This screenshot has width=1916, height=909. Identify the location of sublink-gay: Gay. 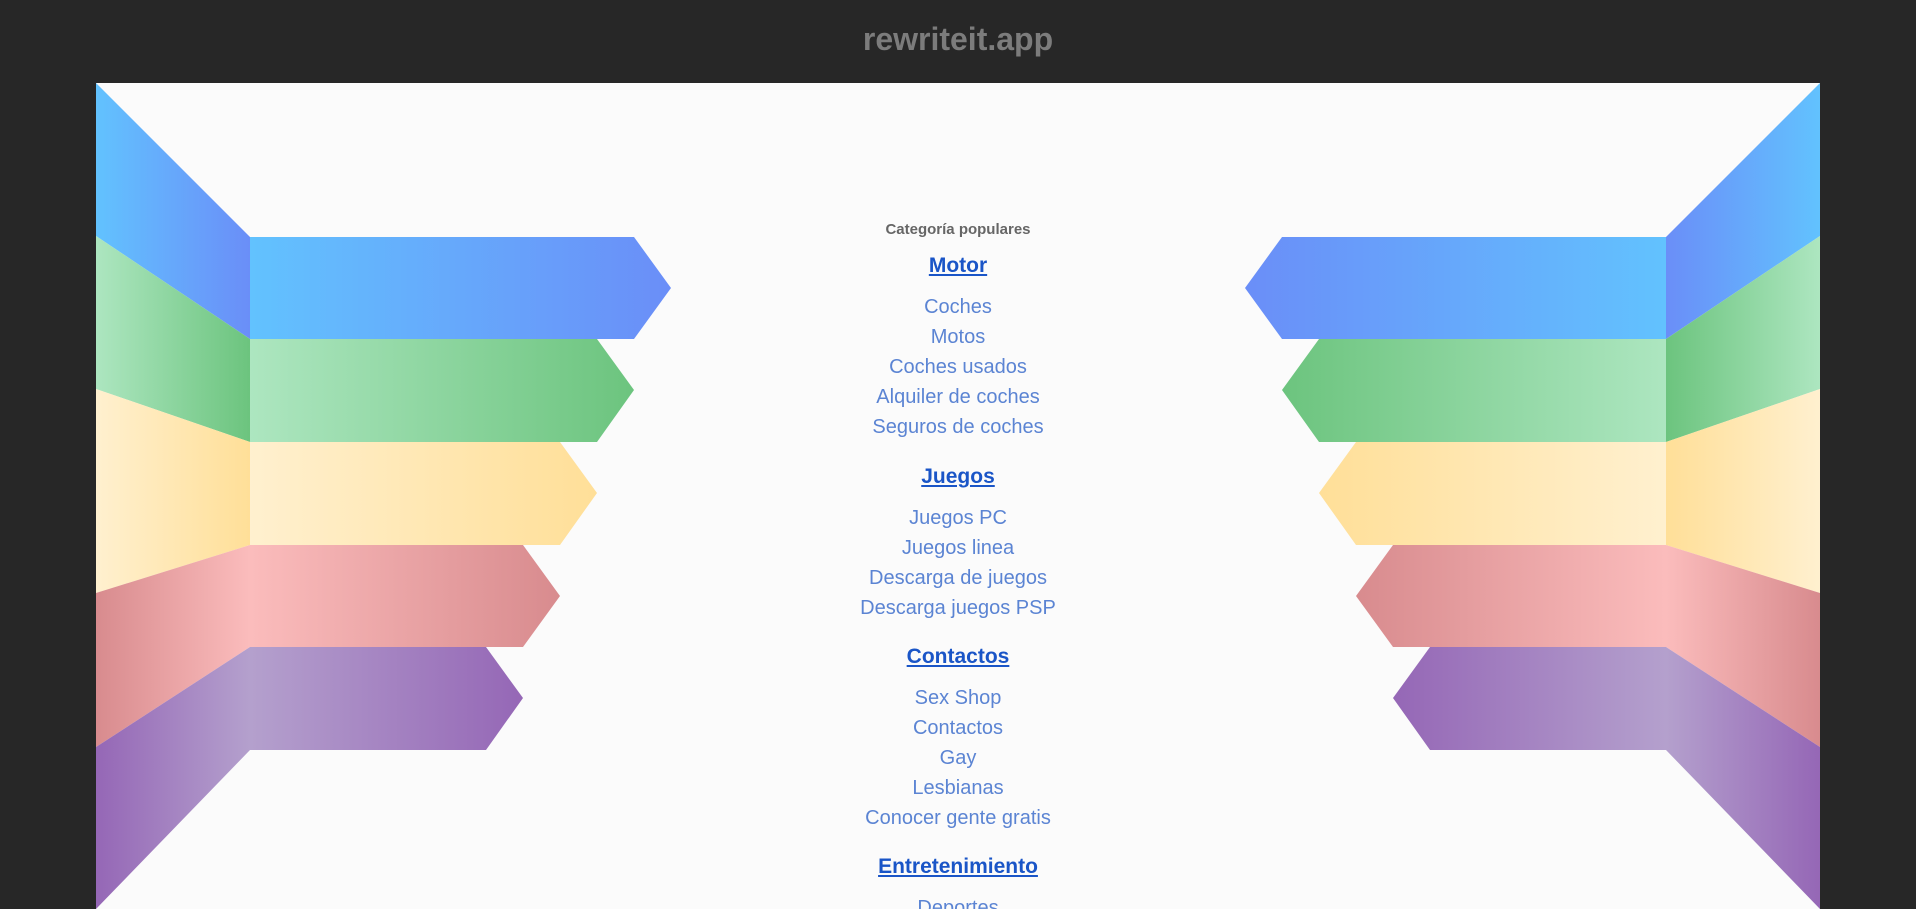
(958, 758).